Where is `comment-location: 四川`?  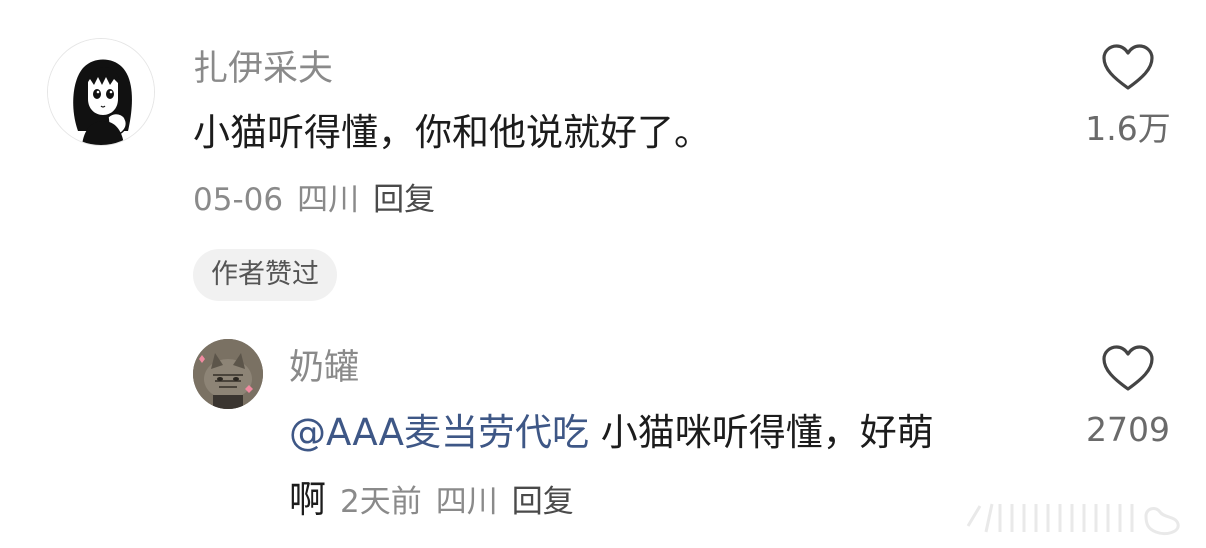
comment-location: 四川 is located at coordinates (328, 200).